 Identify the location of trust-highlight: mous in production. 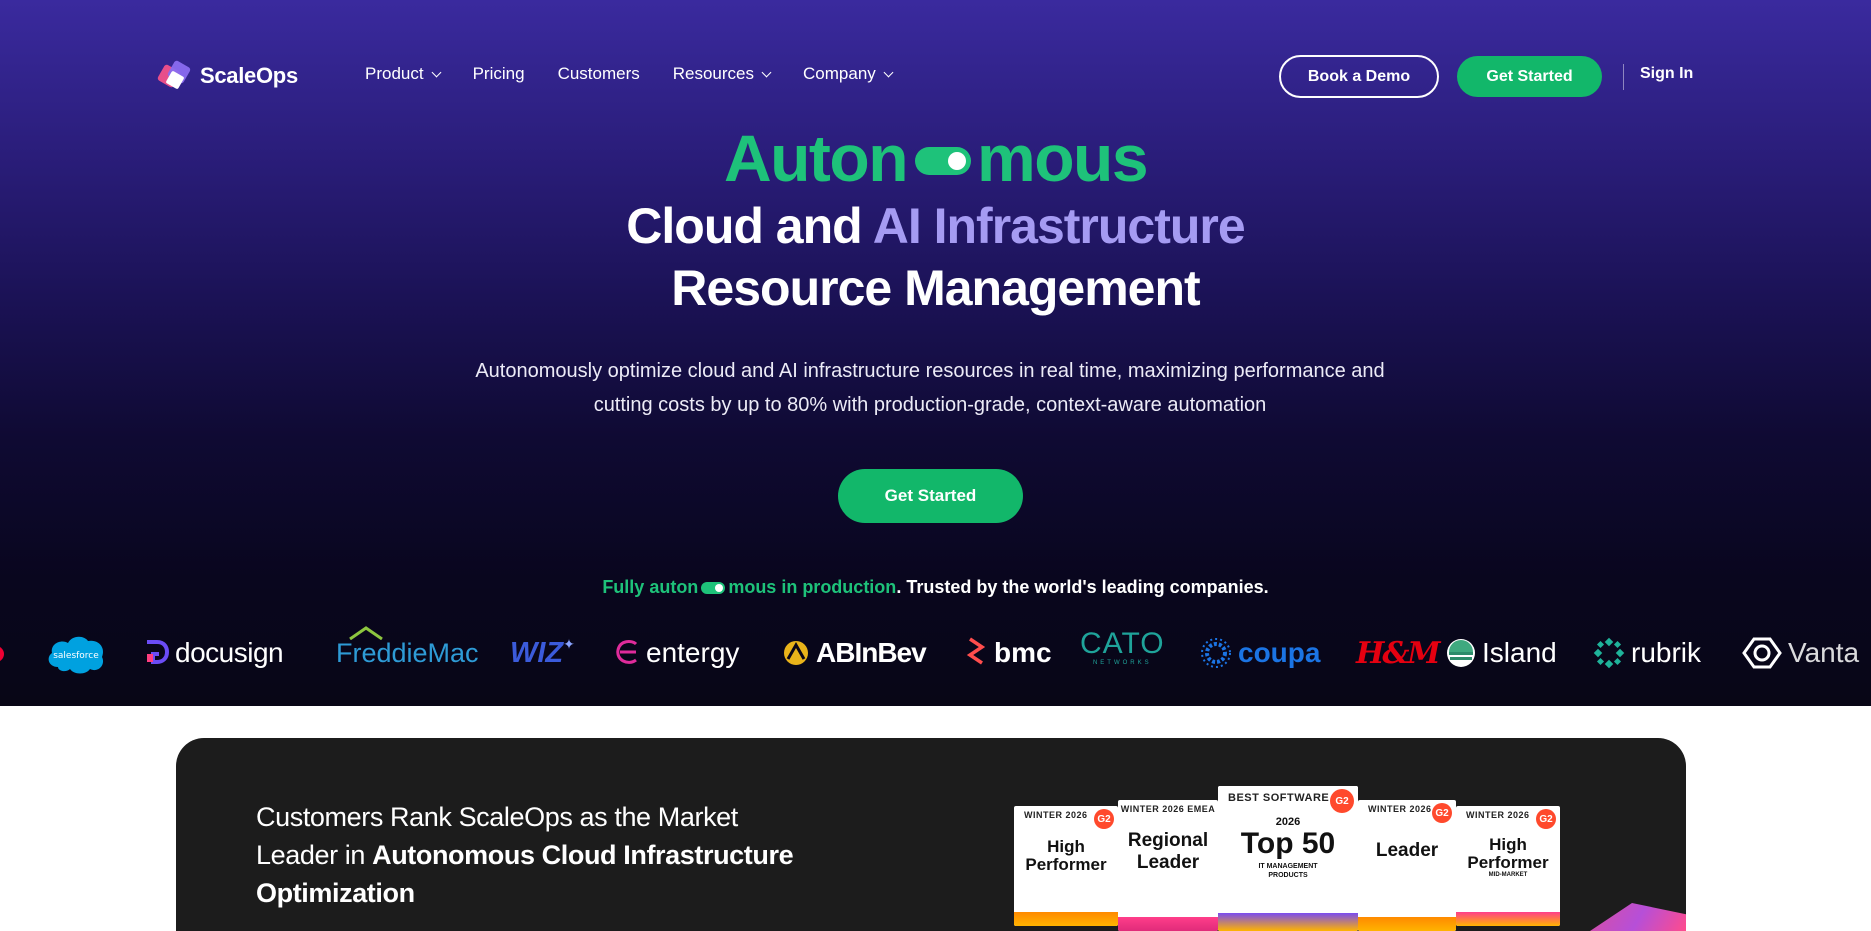
(812, 587).